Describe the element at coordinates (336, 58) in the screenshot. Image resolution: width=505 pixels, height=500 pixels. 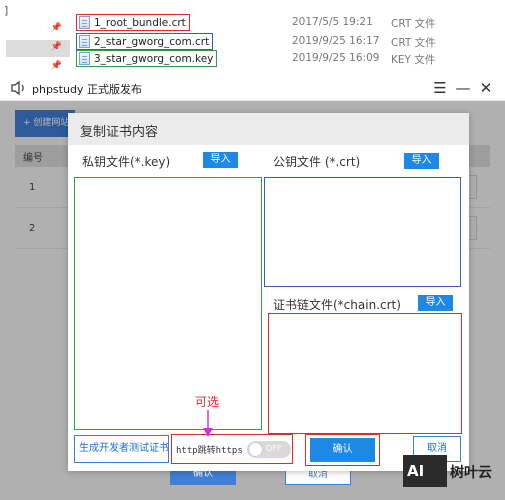
I see `file-date: 2019/9/25 16:09` at that location.